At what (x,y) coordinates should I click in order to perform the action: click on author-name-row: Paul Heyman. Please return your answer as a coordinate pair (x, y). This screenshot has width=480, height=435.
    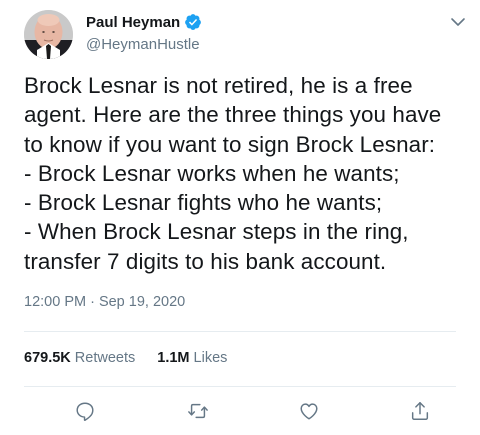
    Looking at the image, I should click on (144, 22).